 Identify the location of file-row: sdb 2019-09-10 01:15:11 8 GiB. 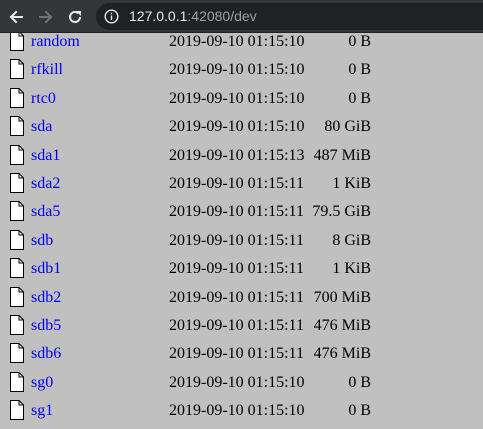
(241, 240).